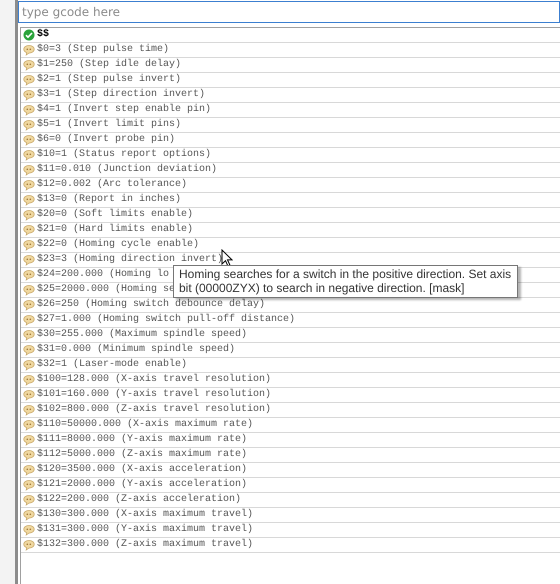  Describe the element at coordinates (154, 380) in the screenshot. I see `setting-line: $100=128.000 (X-axis travel resolution)` at that location.